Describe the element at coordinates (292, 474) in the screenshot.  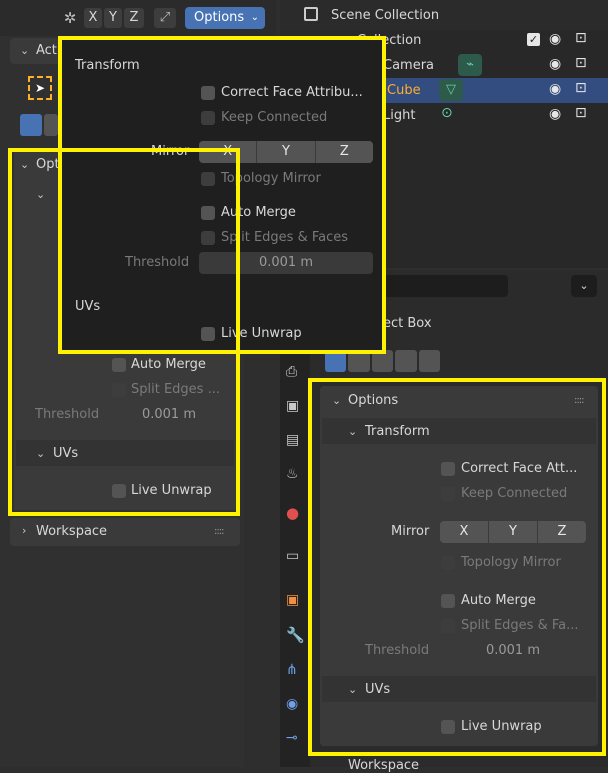
I see `scene-tab-icon: ♨` at that location.